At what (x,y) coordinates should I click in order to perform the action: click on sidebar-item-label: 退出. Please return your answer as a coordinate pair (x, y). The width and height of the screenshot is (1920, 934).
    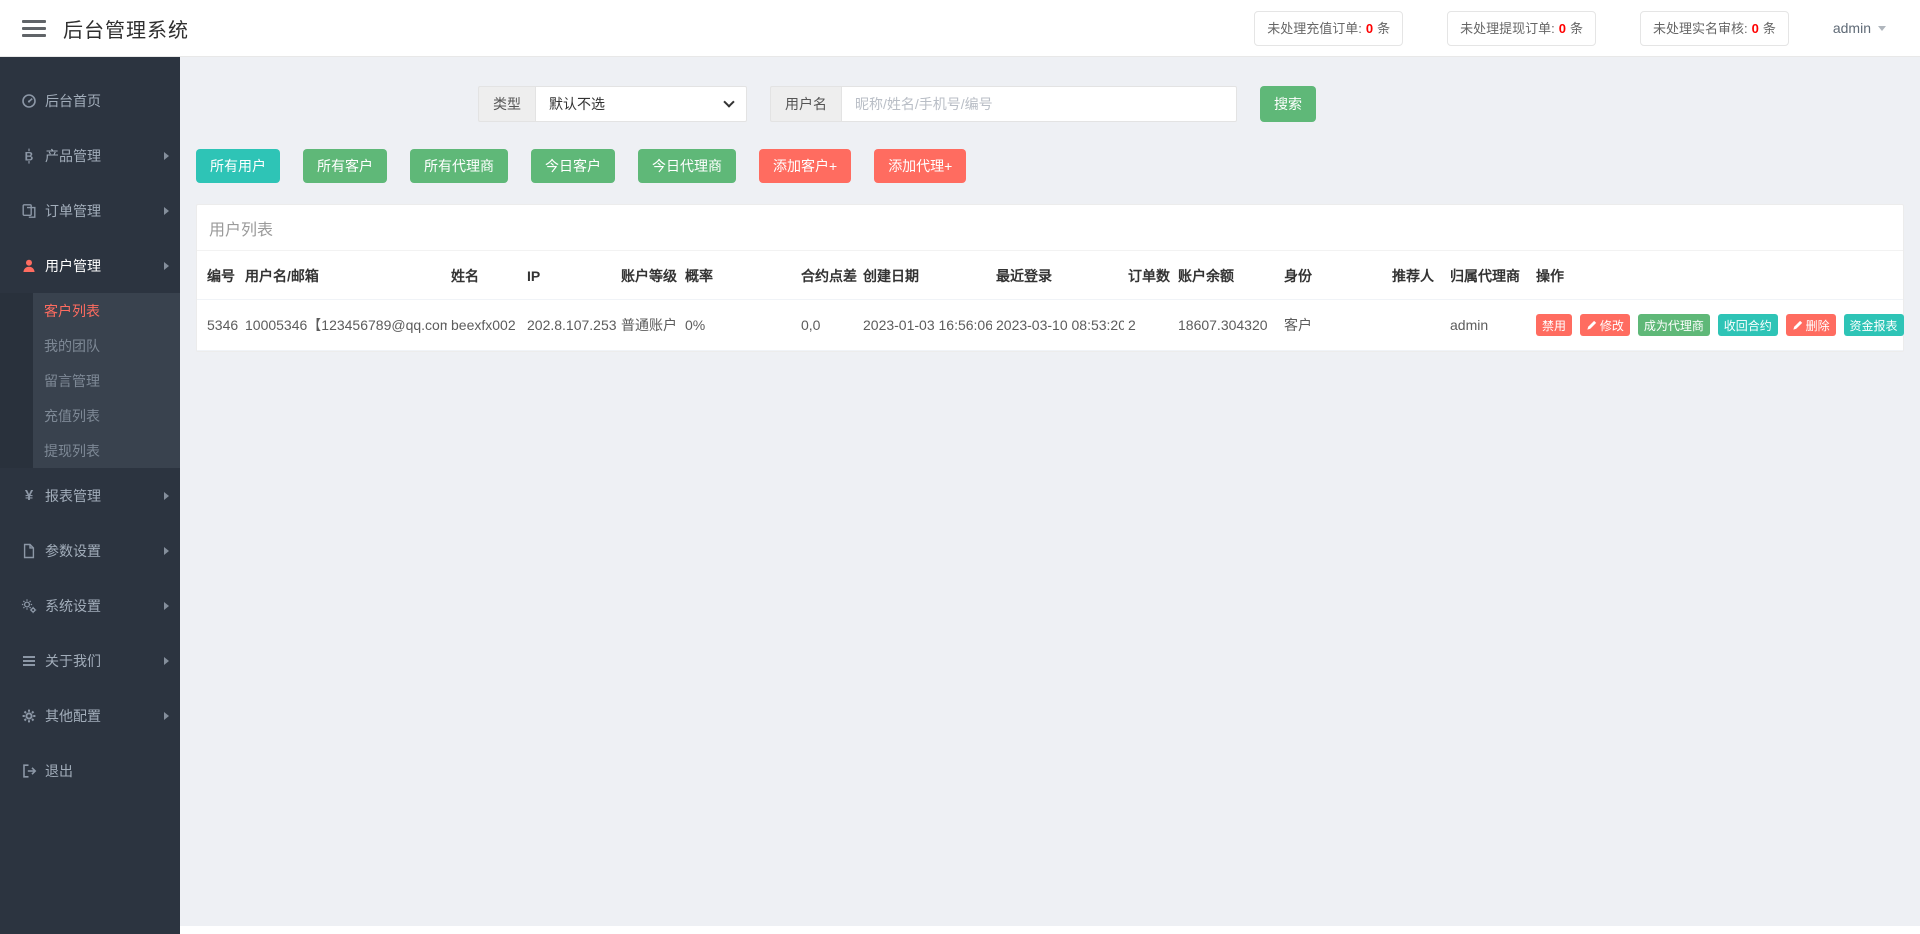
    Looking at the image, I should click on (59, 770).